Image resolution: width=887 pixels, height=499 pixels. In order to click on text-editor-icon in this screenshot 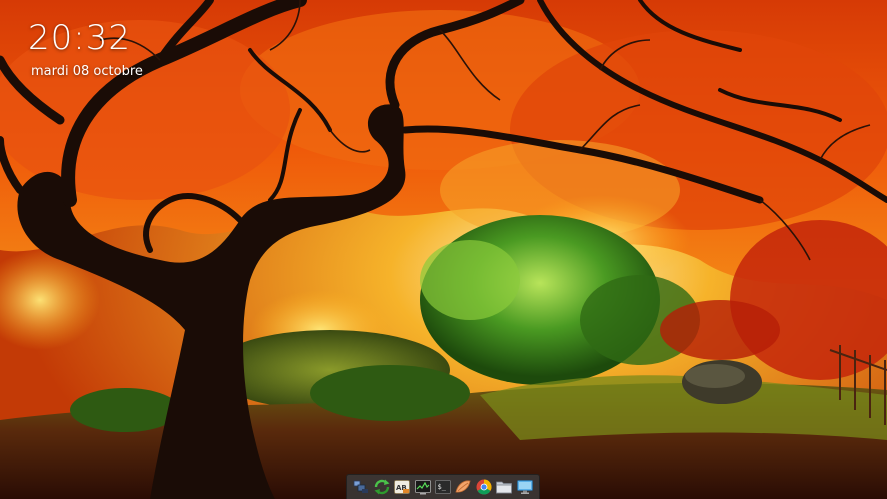, I will do `click(463, 486)`.